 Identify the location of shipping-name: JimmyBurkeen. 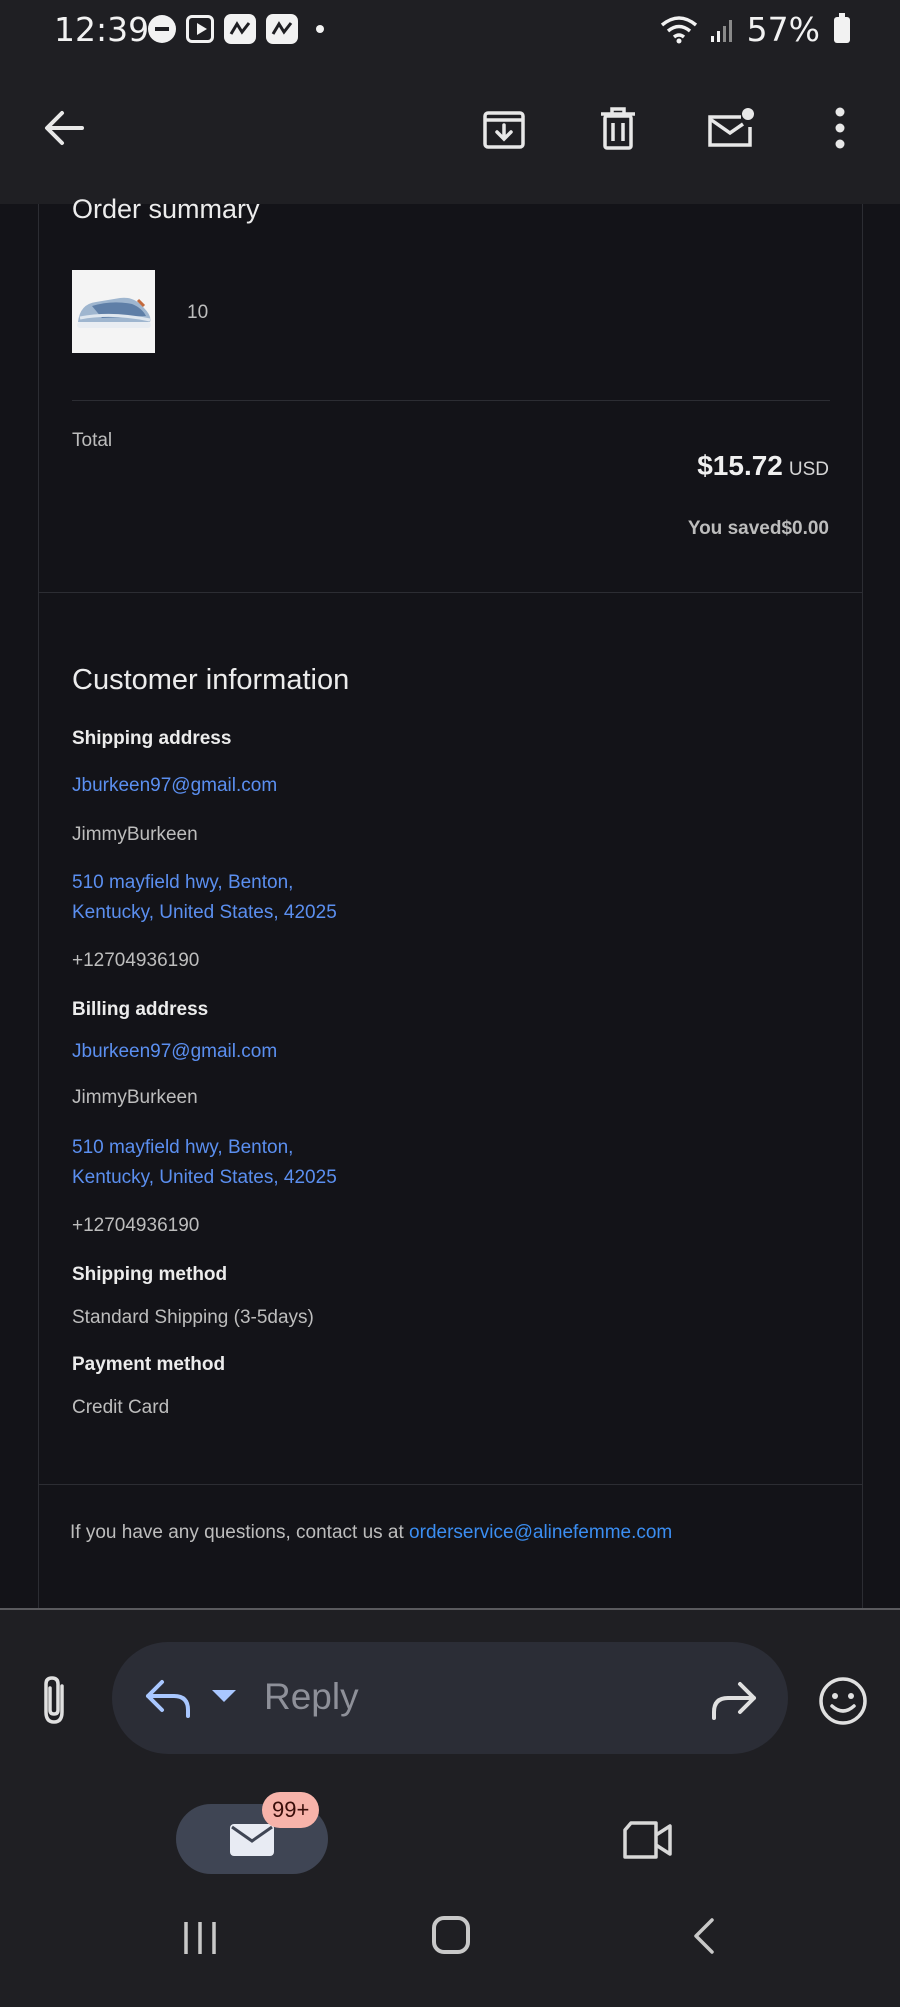
(135, 834).